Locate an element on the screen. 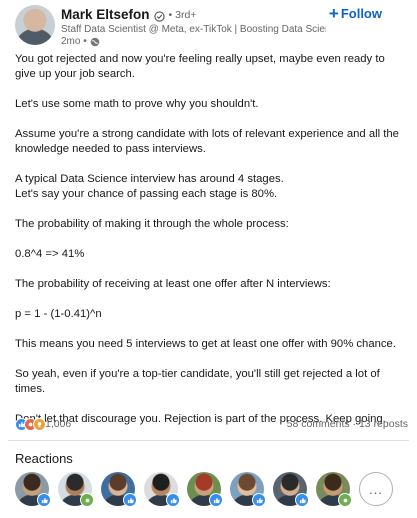  plus-icon: + is located at coordinates (333, 13).